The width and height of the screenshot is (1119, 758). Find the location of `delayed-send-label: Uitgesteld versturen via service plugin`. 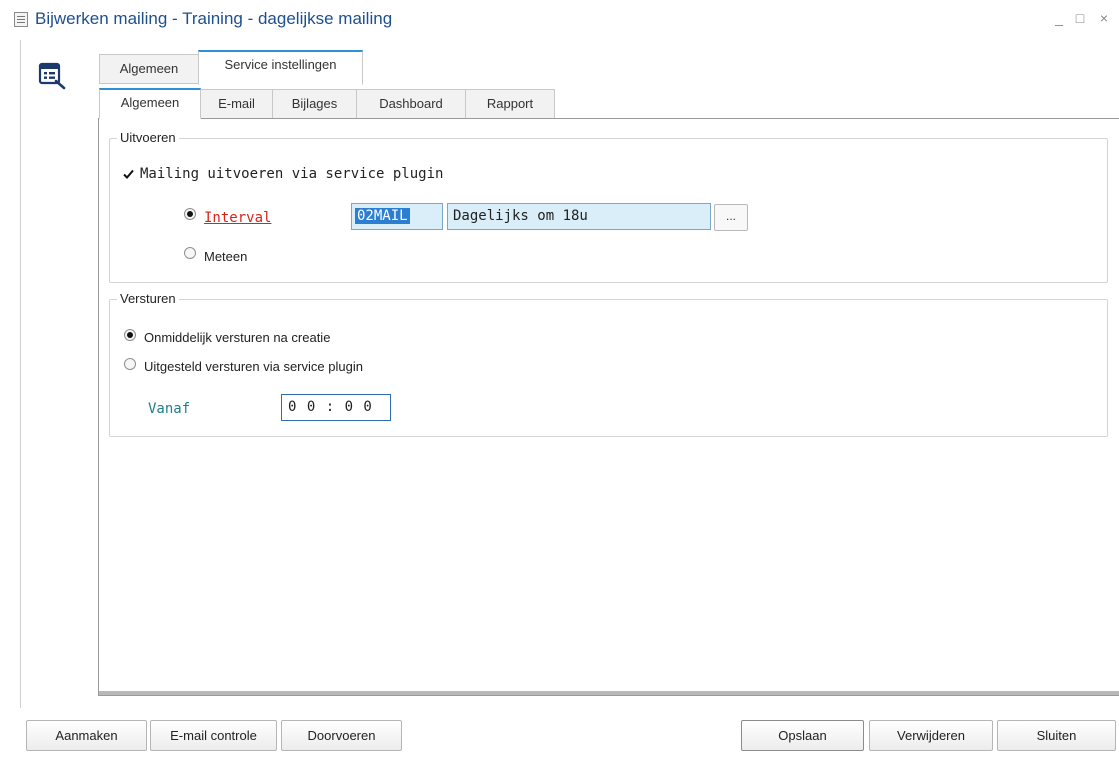

delayed-send-label: Uitgesteld versturen via service plugin is located at coordinates (253, 366).